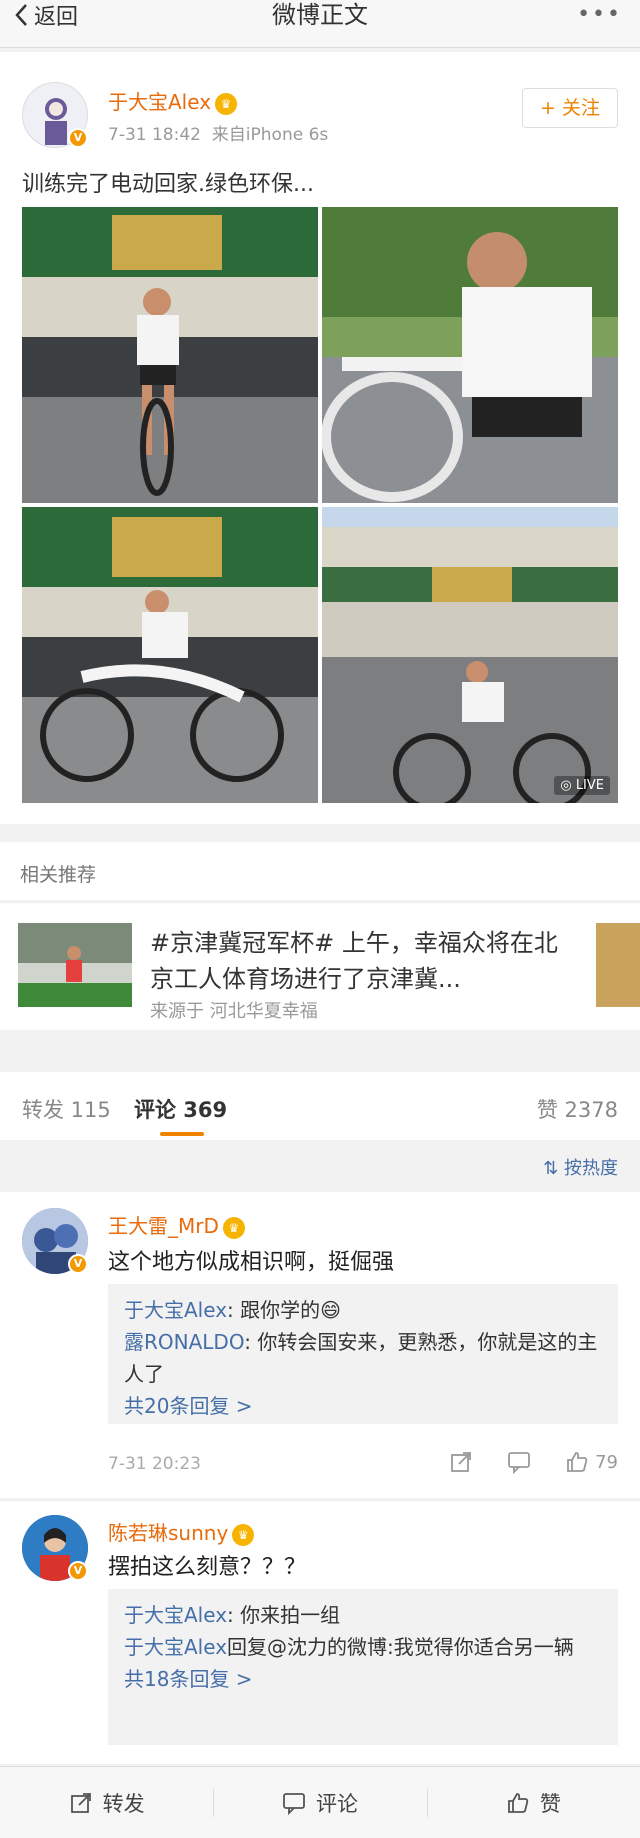  I want to click on reply-line: 于大宝Alex: 跟你学的😄, so click(363, 1310).